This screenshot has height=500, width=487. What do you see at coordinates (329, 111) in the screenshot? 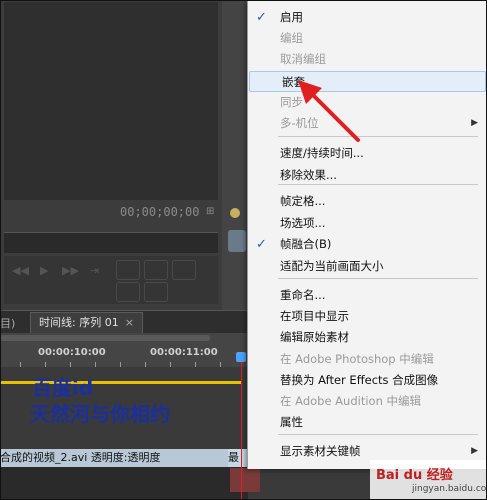
I see `annotation-arrow` at bounding box center [329, 111].